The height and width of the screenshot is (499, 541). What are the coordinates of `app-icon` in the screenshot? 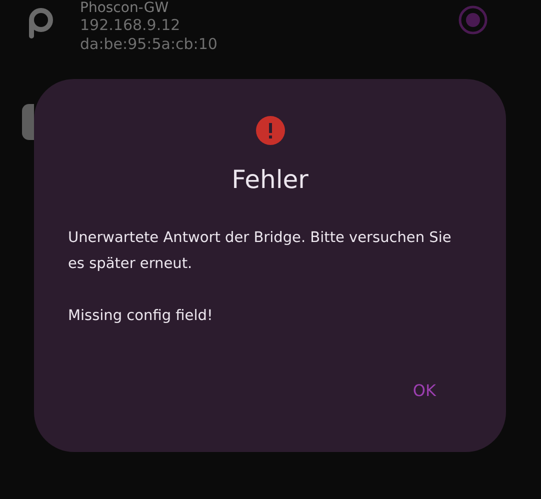 It's located at (28, 122).